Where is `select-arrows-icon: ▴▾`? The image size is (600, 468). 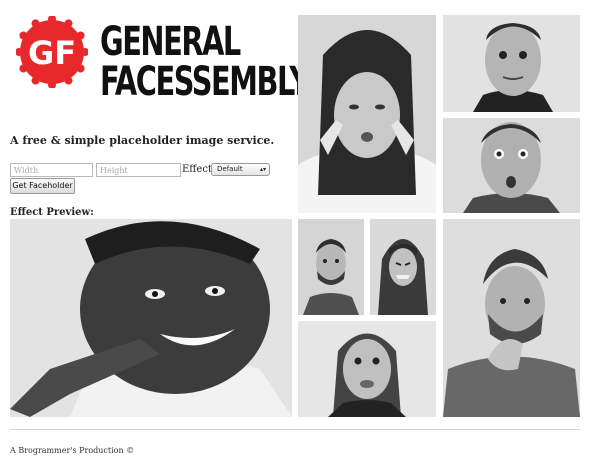 select-arrows-icon: ▴▾ is located at coordinates (262, 169).